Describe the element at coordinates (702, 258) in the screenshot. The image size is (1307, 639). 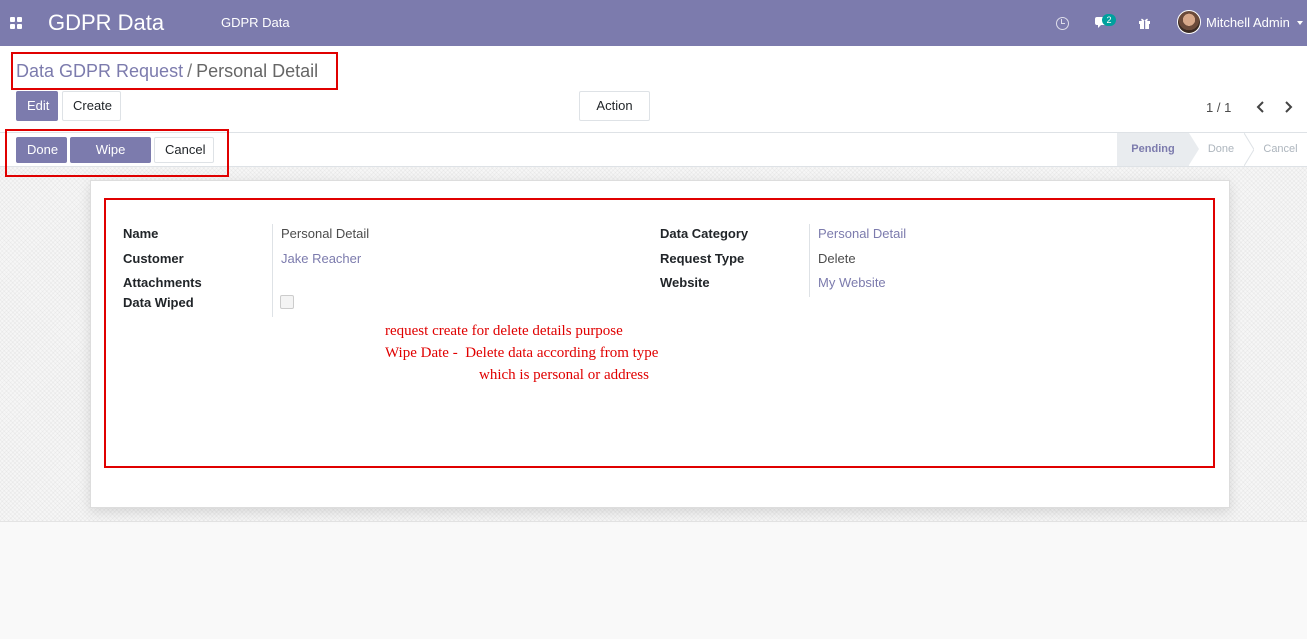
I see `request-type-label: Request Type` at that location.